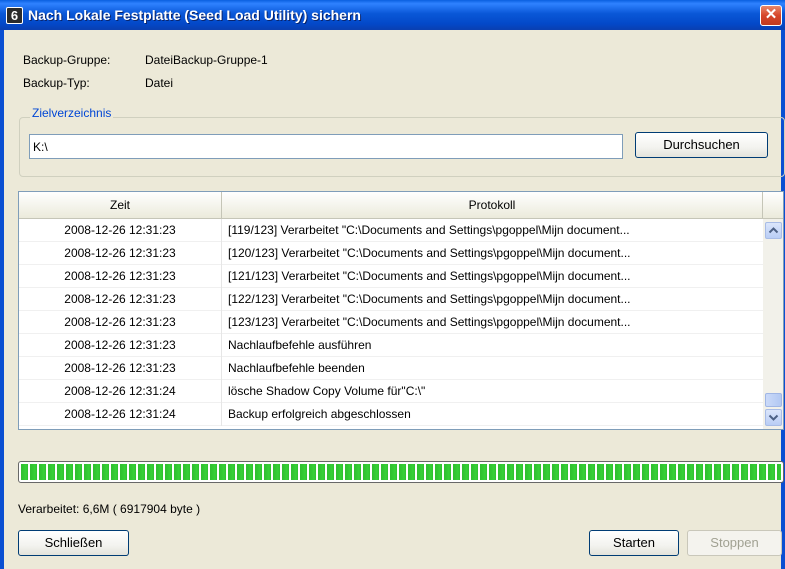 This screenshot has width=785, height=569. What do you see at coordinates (159, 83) in the screenshot?
I see `backup-type-value: Datei` at bounding box center [159, 83].